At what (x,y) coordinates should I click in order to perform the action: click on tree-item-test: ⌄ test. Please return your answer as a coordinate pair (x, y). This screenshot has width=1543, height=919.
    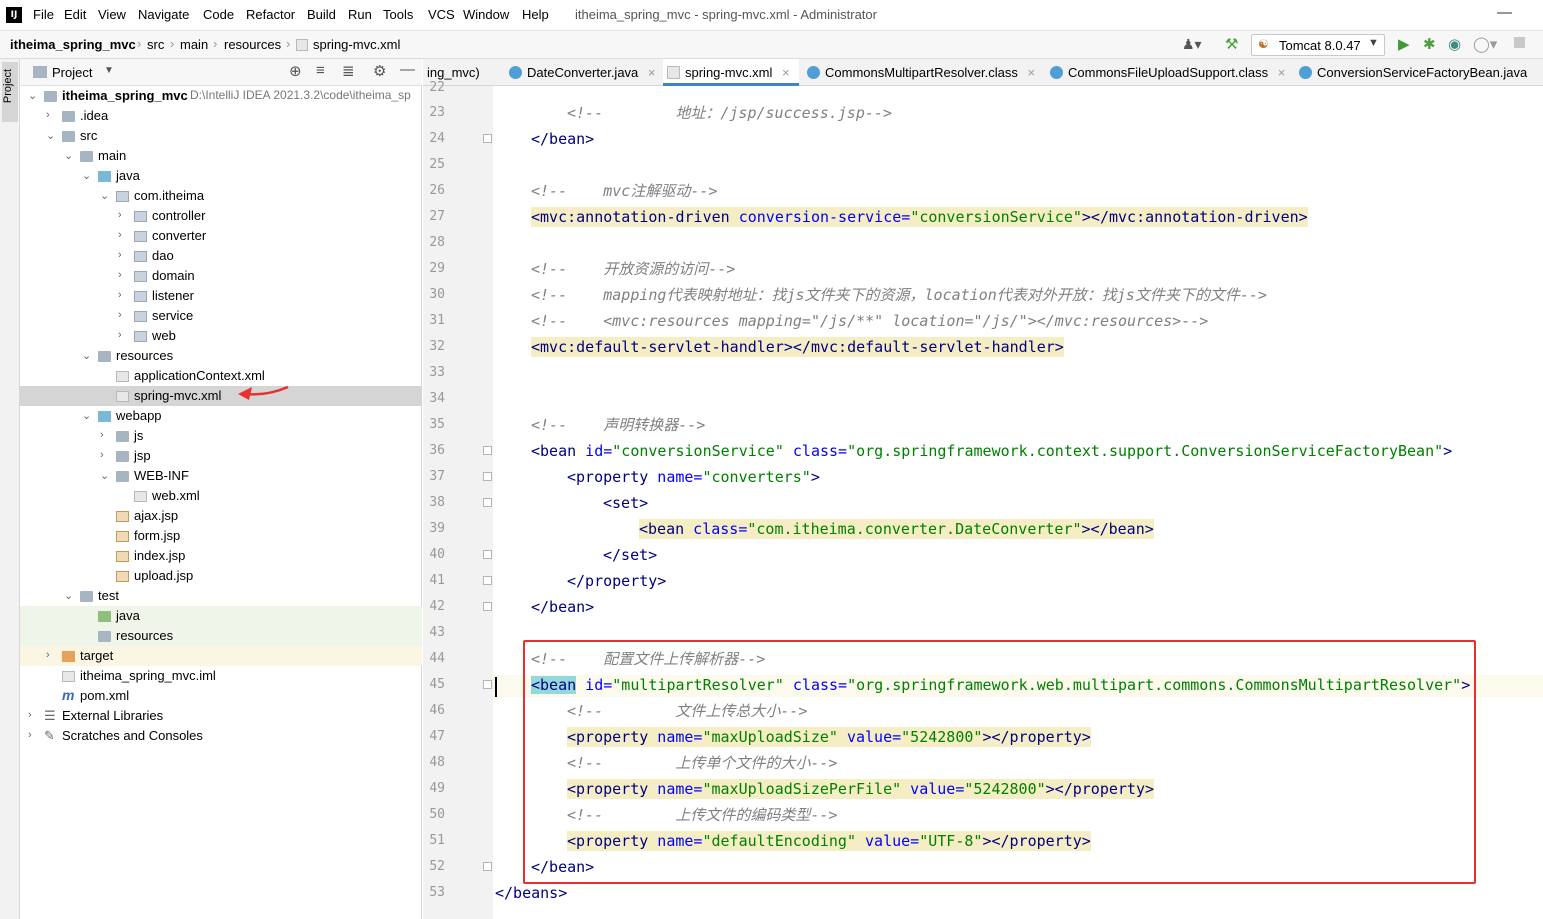
    Looking at the image, I should click on (221, 596).